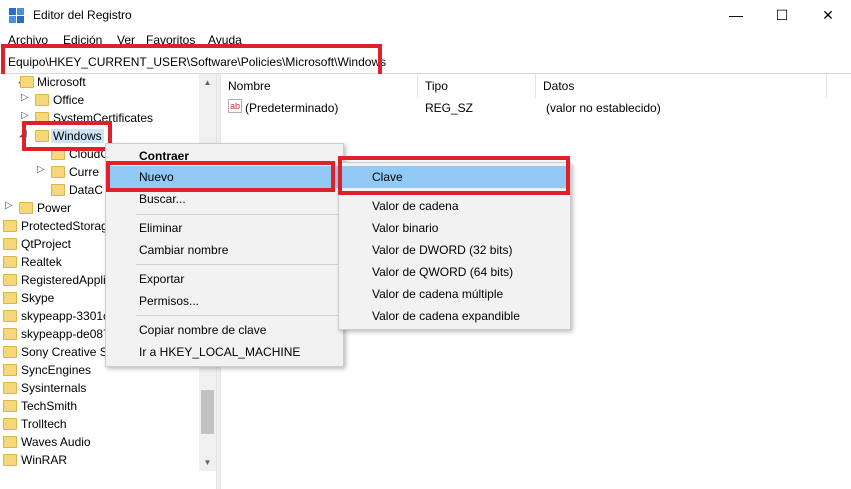 This screenshot has height=489, width=851. What do you see at coordinates (99, 424) in the screenshot?
I see `tree-item-trolltech: Trolltech` at bounding box center [99, 424].